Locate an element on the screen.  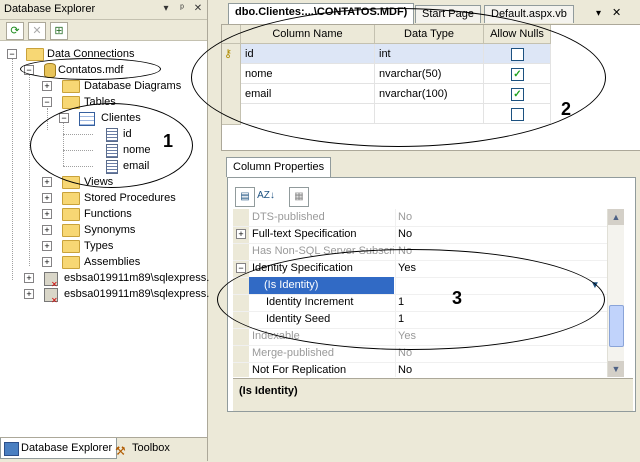
tree-item-assemblies: + Assemblies is located at coordinates (100, 262).